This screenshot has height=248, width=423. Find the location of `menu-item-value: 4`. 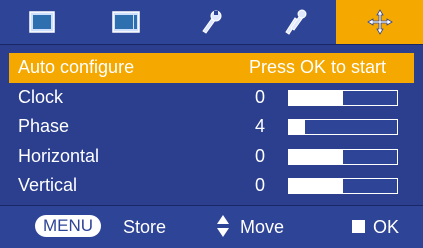

menu-item-value: 4 is located at coordinates (260, 126).